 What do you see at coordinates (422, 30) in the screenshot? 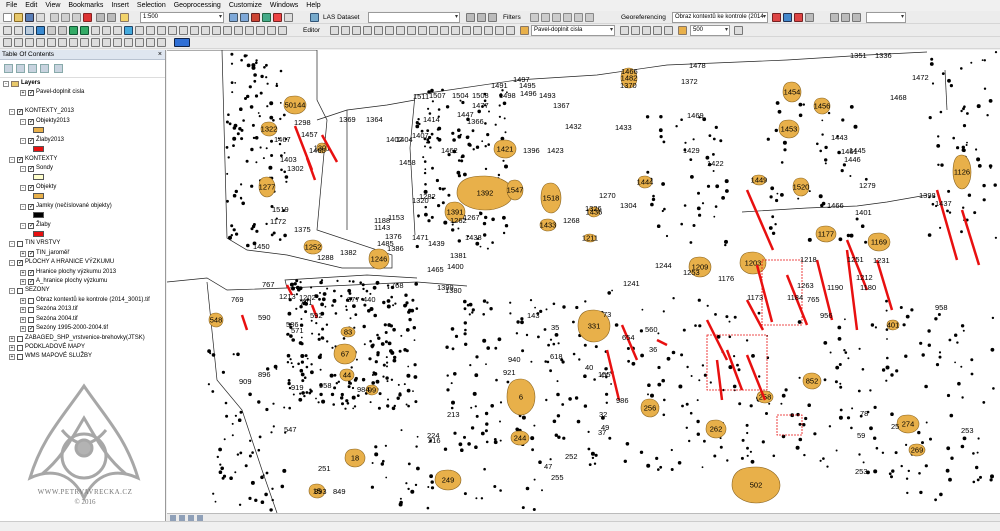
I see `create-features-icon` at bounding box center [422, 30].